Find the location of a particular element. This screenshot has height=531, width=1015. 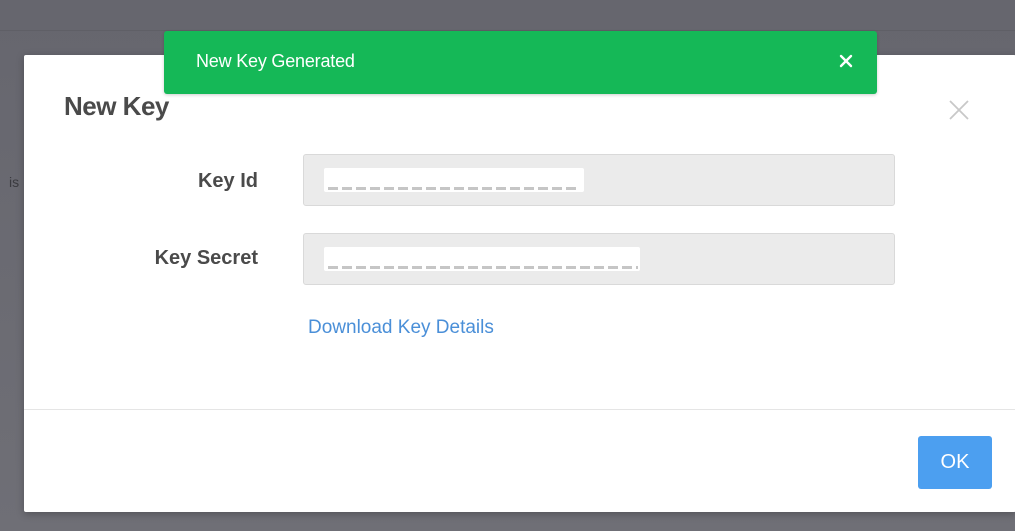

toast-close-button is located at coordinates (846, 61).